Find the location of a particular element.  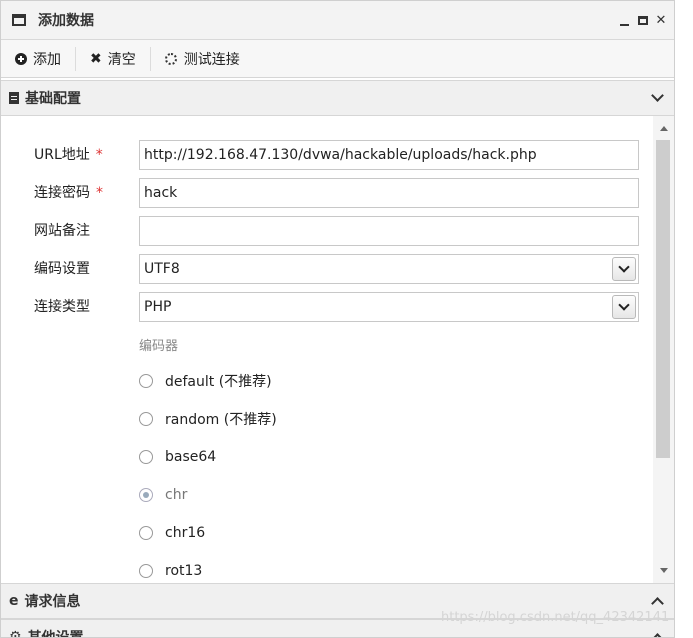

panel-scrollbar is located at coordinates (663, 349).